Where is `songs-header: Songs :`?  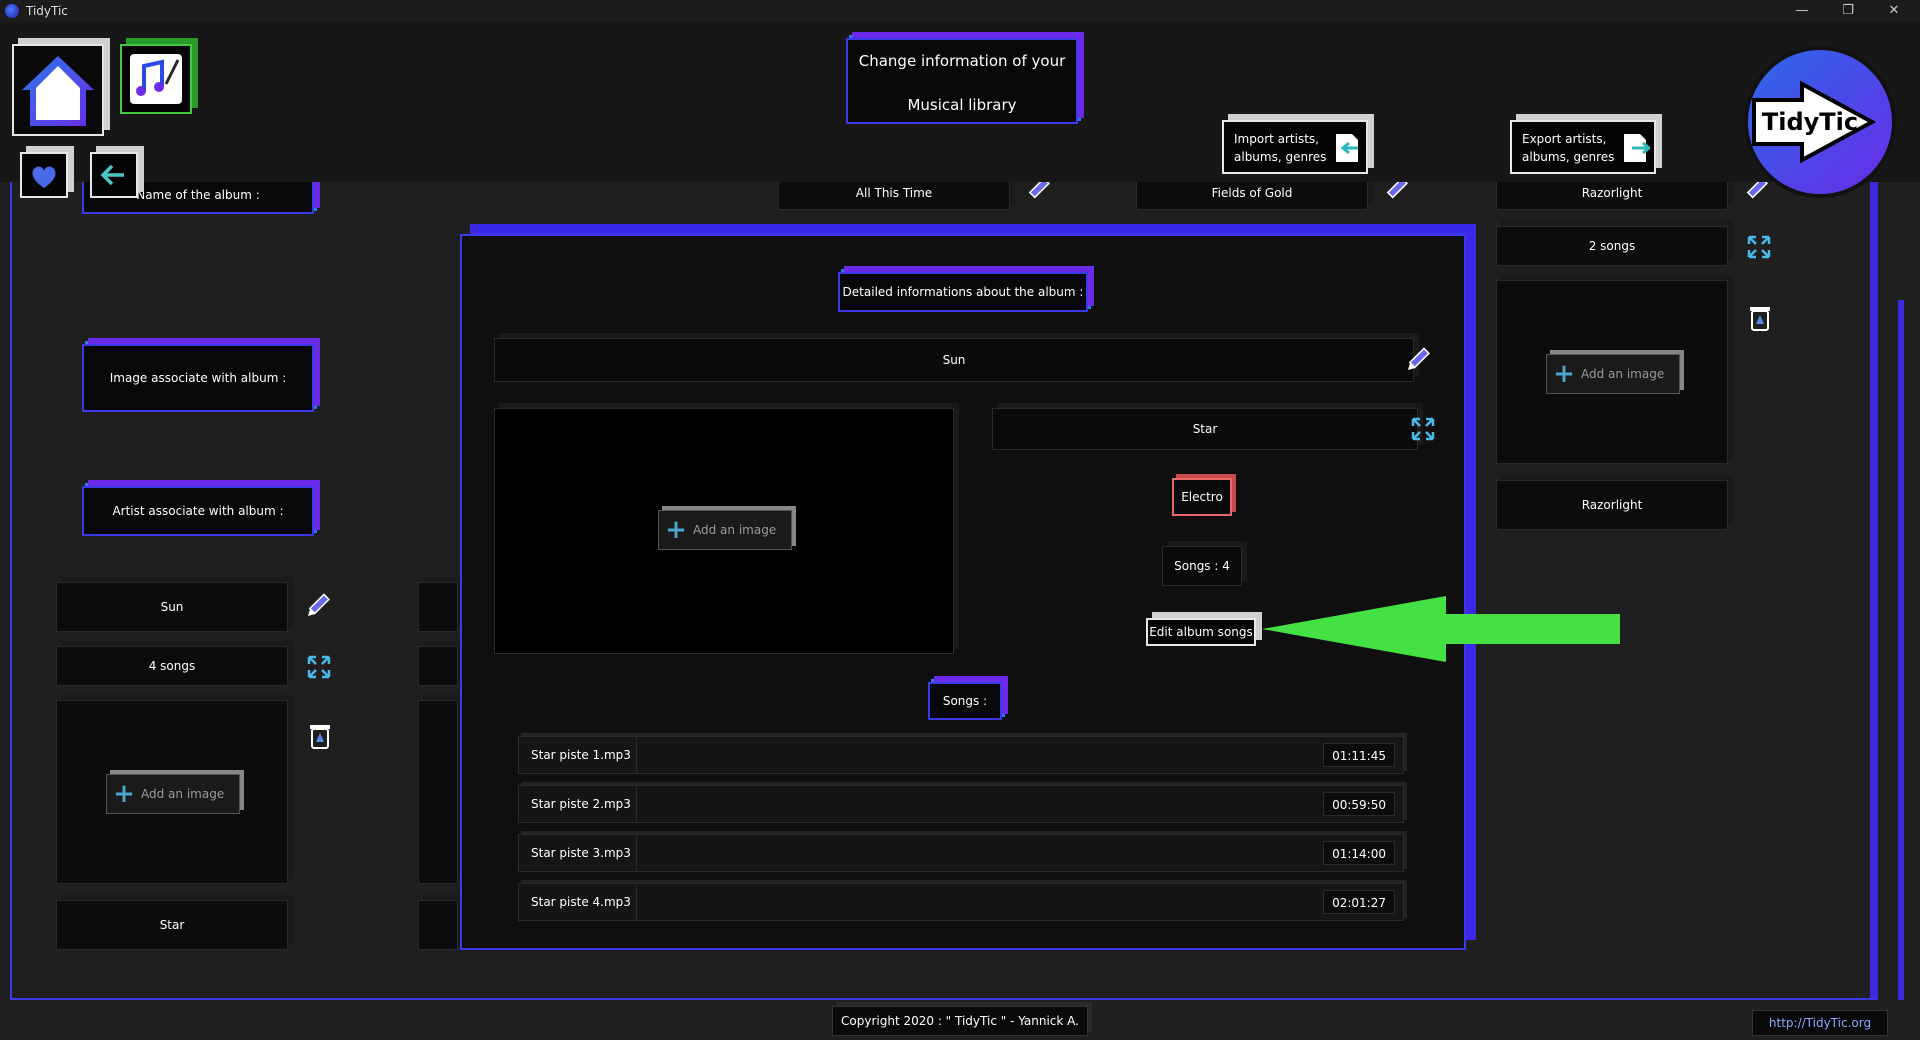
songs-header: Songs : is located at coordinates (965, 701).